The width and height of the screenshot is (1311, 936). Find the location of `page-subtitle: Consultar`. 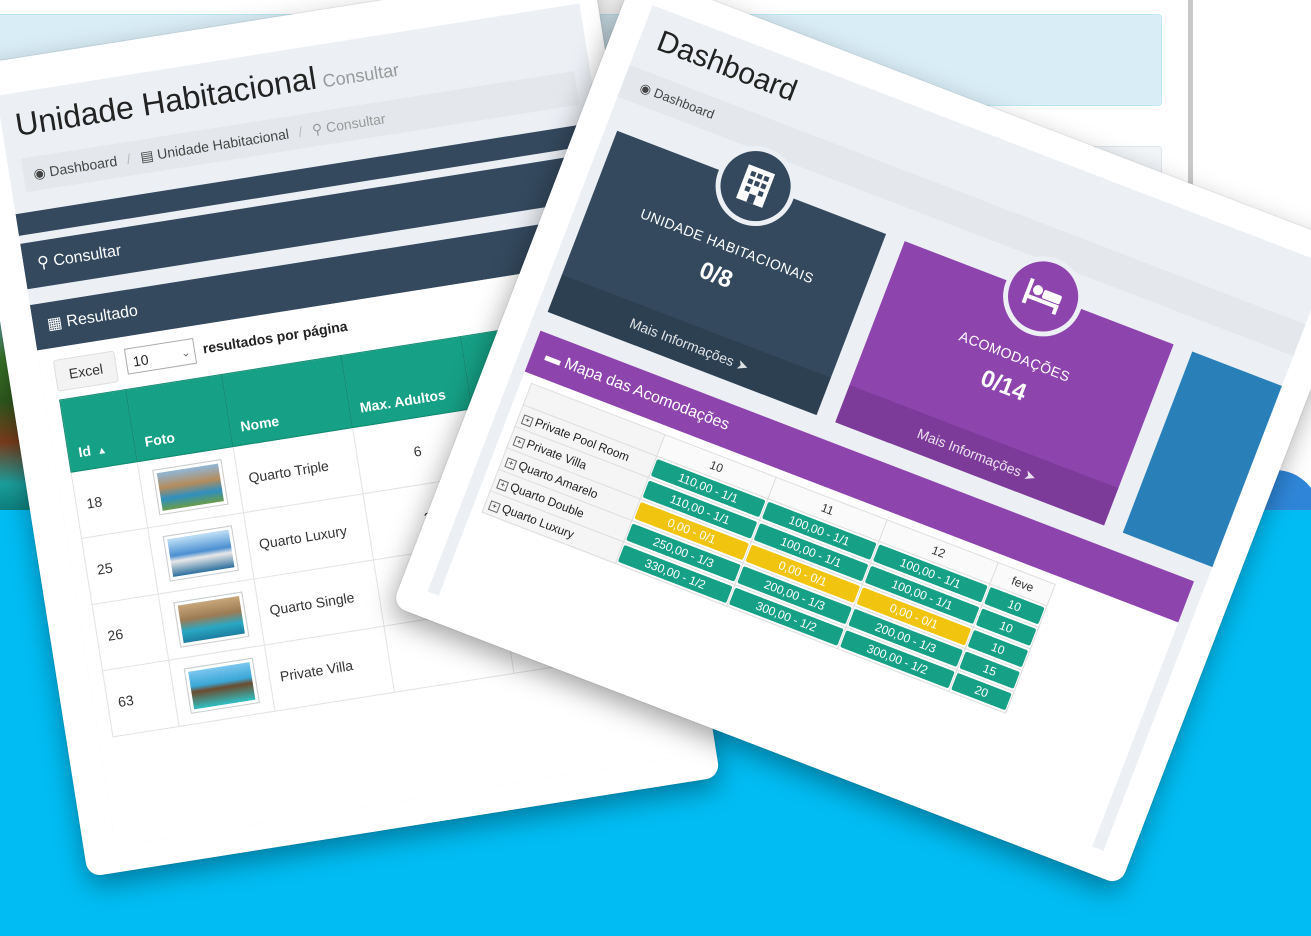

page-subtitle: Consultar is located at coordinates (361, 75).